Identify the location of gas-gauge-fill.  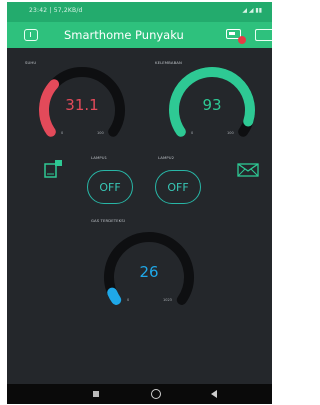
(114, 296).